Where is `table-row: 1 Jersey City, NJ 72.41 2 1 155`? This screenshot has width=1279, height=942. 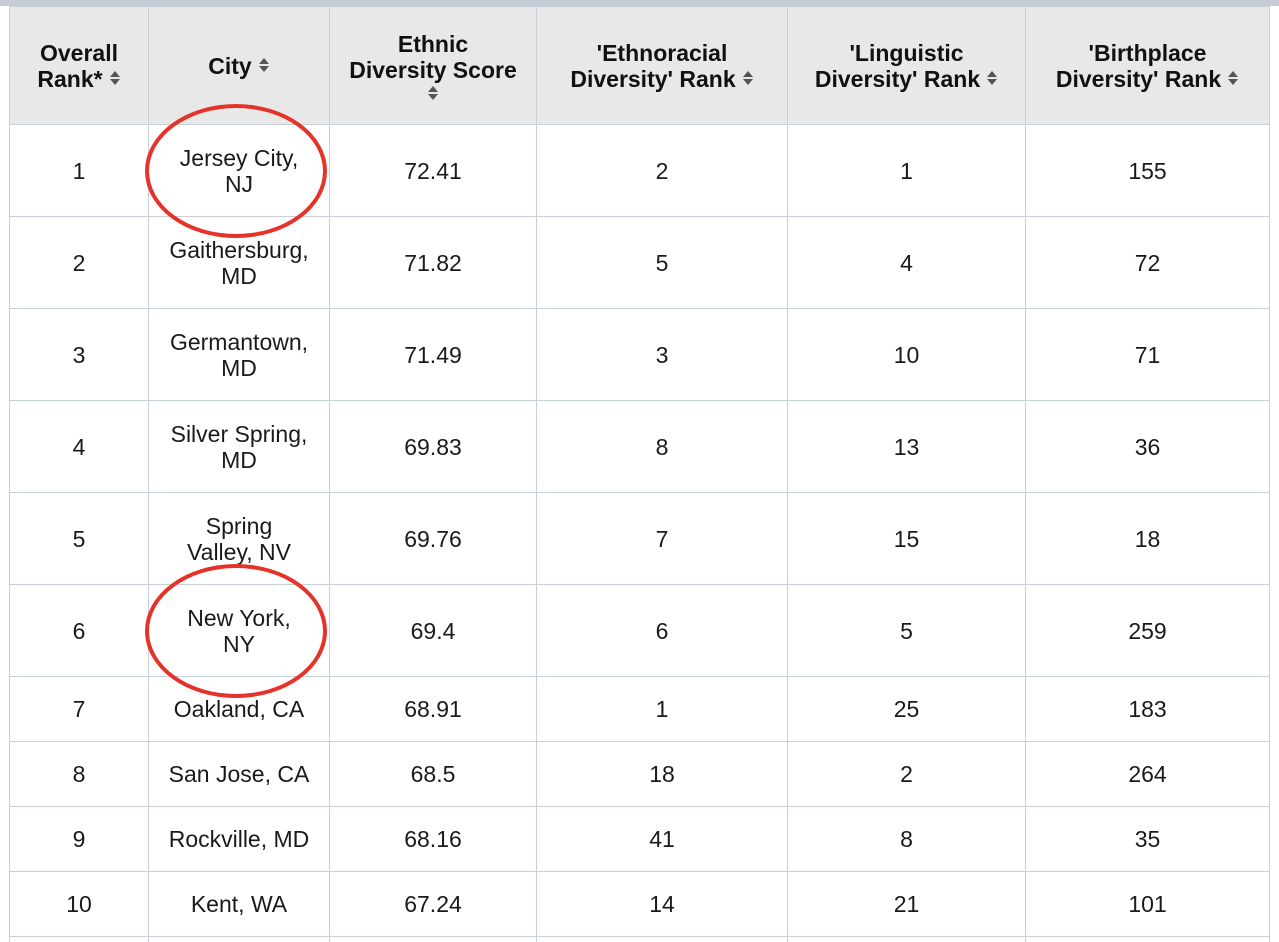 table-row: 1 Jersey City, NJ 72.41 2 1 155 is located at coordinates (639, 170).